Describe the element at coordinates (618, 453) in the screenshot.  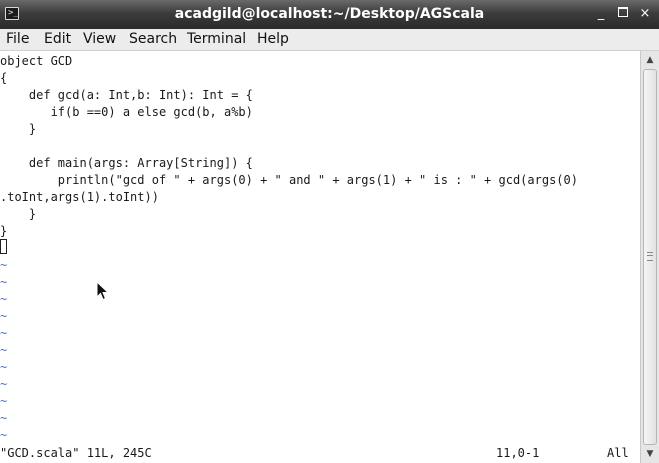
I see `scroll-position: All` at that location.